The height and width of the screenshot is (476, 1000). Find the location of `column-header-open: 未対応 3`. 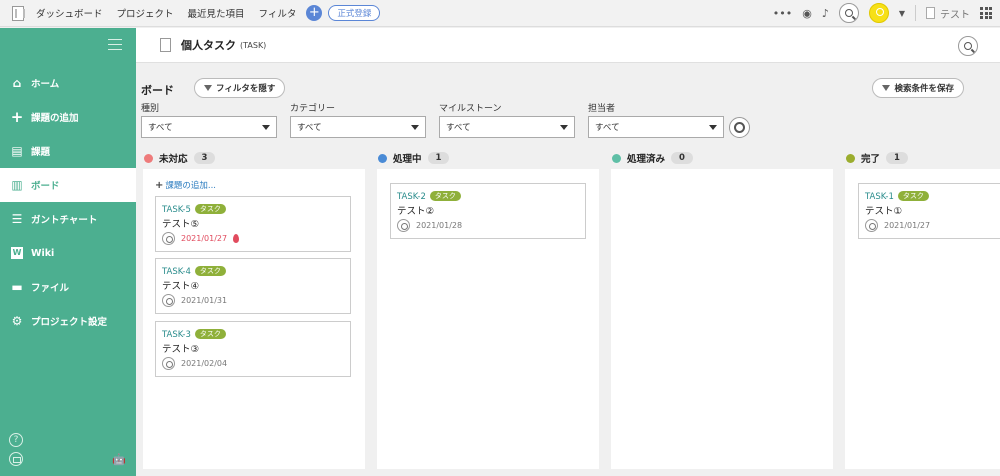

column-header-open: 未対応 3 is located at coordinates (180, 158).